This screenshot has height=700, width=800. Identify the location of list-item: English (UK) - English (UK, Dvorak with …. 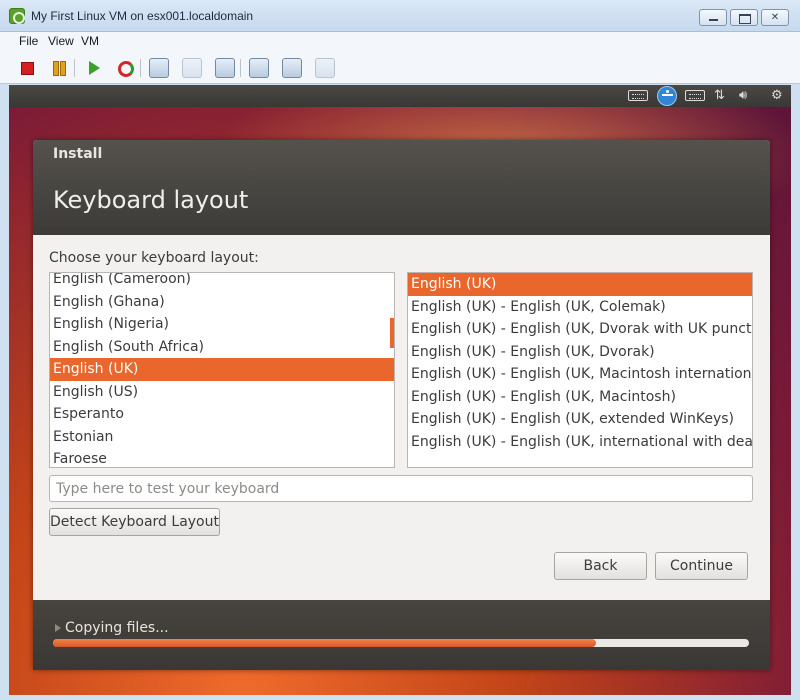
(580, 329).